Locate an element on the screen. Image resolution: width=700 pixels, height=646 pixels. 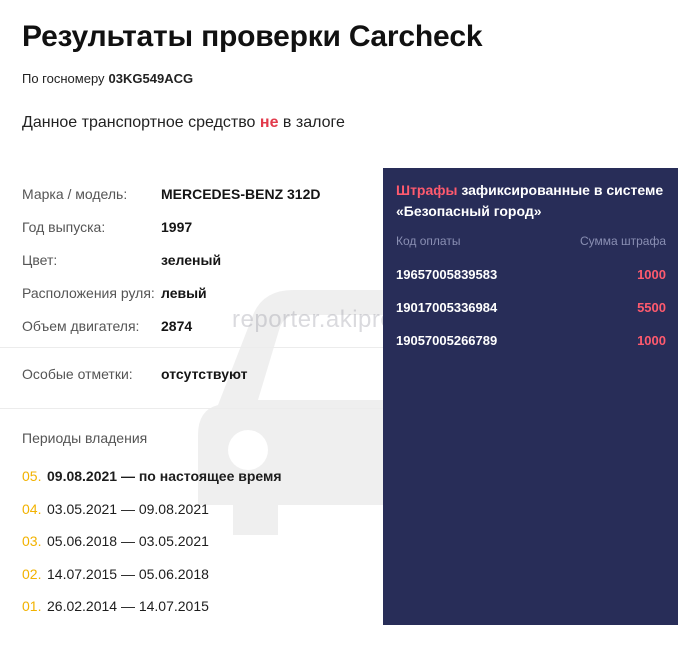
spec-row-engine: Объем двигателя: 2874 is located at coordinates (192, 325).